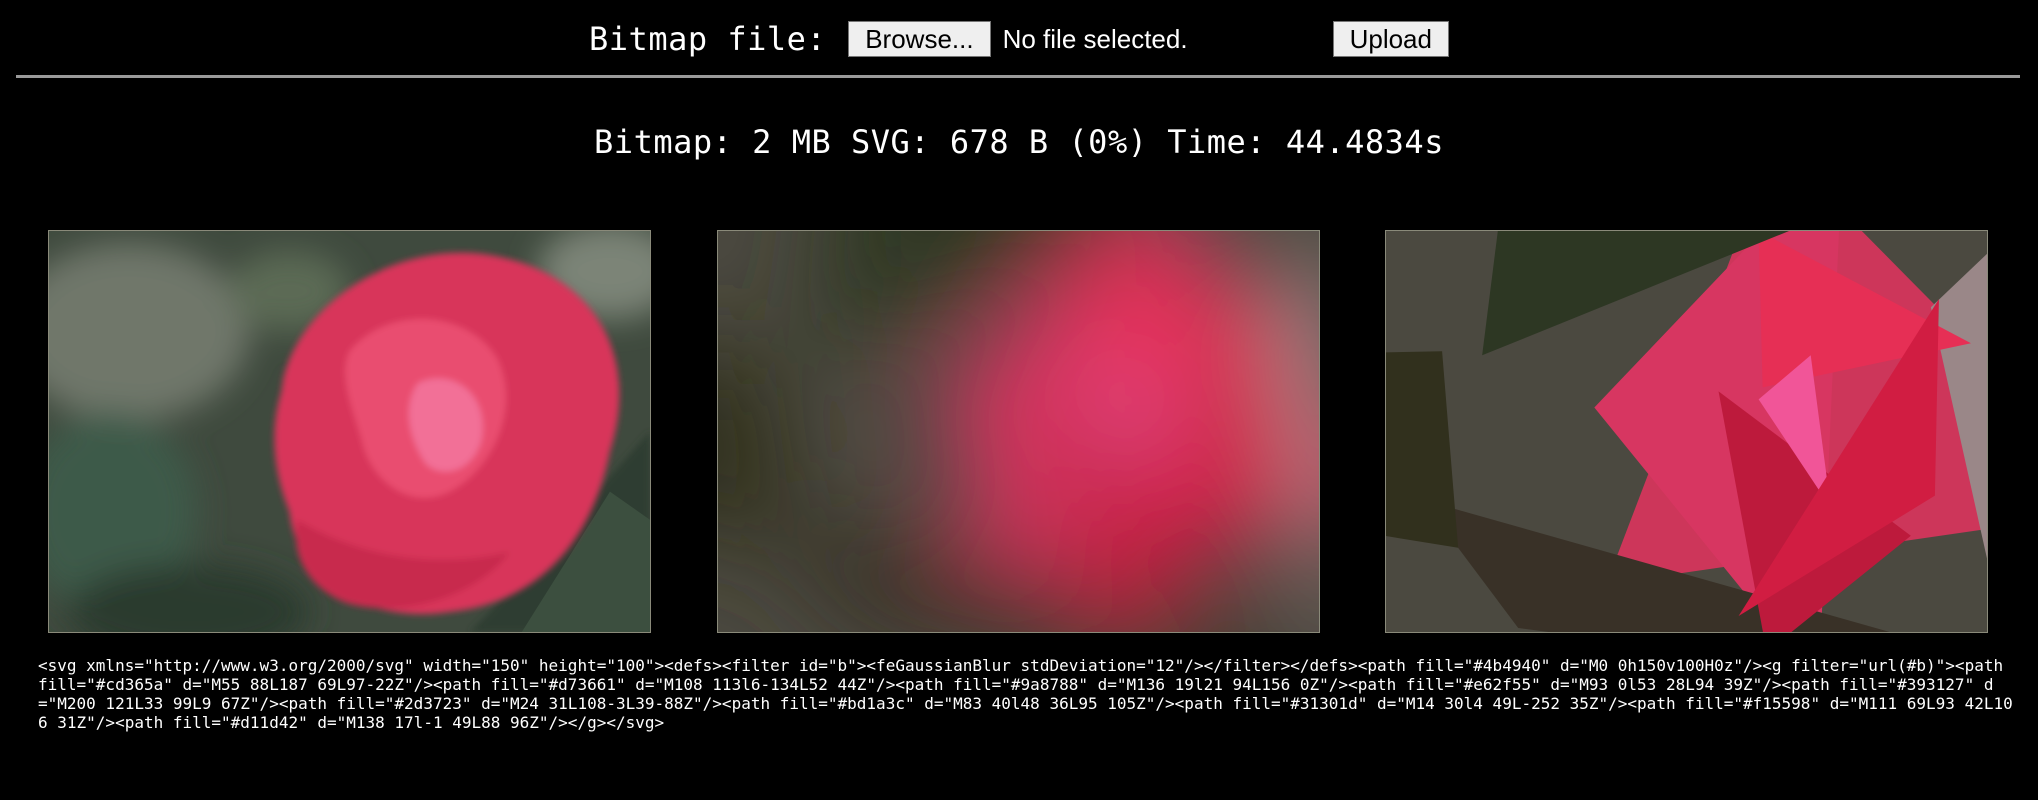 Image resolution: width=2038 pixels, height=800 pixels. What do you see at coordinates (1018, 76) in the screenshot?
I see `divider` at bounding box center [1018, 76].